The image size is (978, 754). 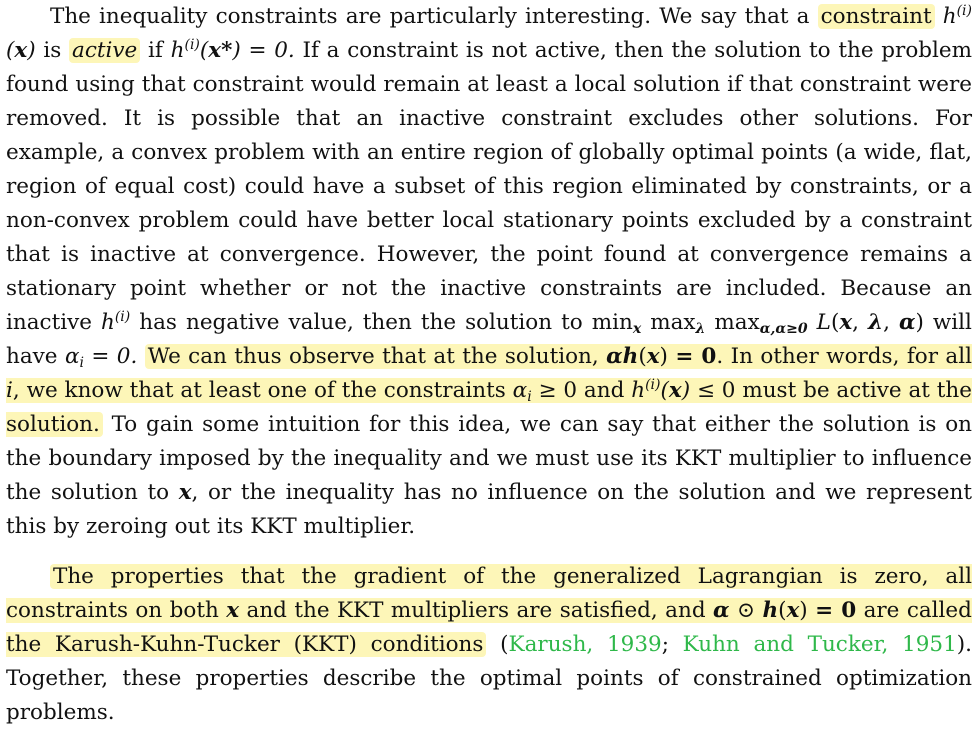 What do you see at coordinates (105, 50) in the screenshot?
I see `term-active: active` at bounding box center [105, 50].